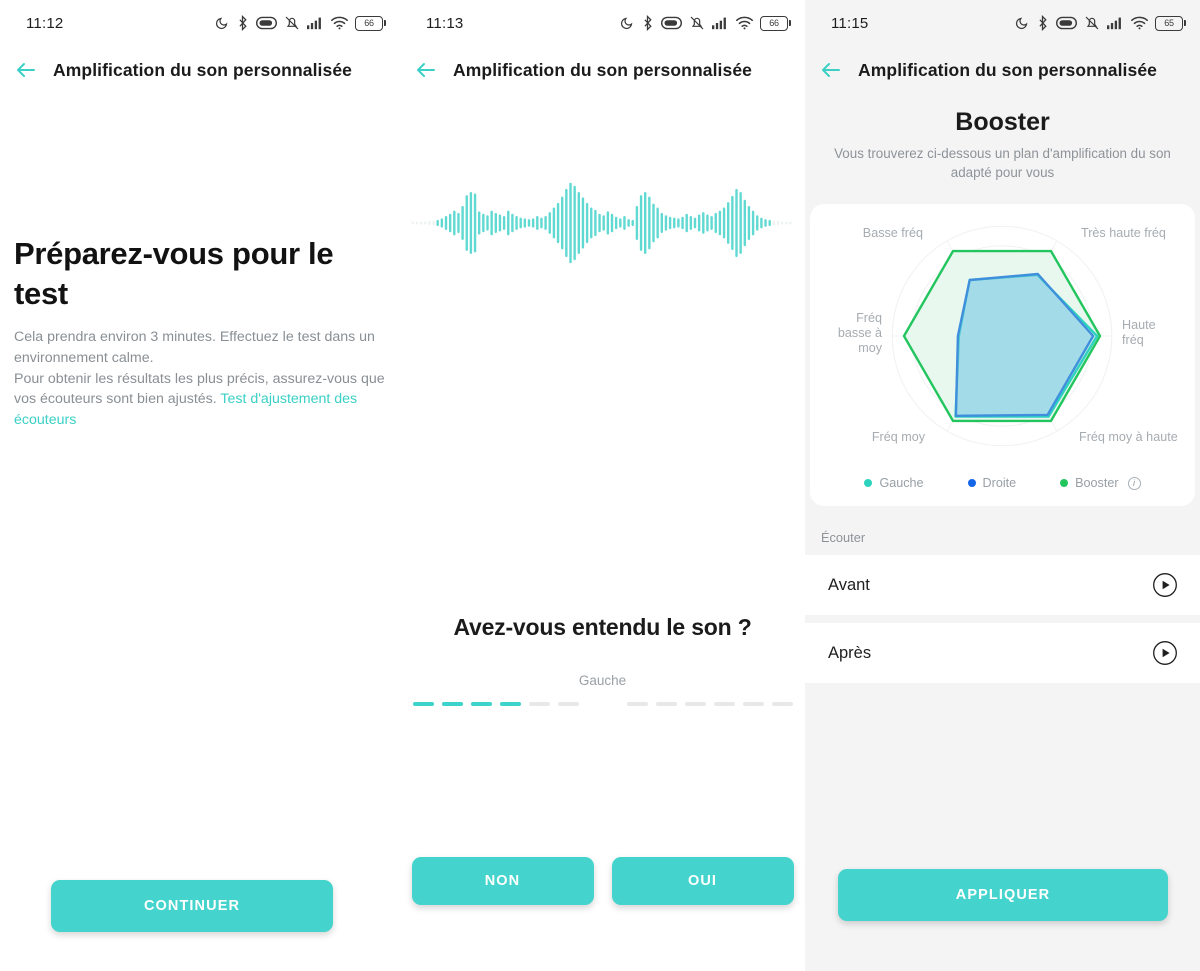 The width and height of the screenshot is (1200, 971). What do you see at coordinates (601, 223) in the screenshot?
I see `audio-waveform-icon` at bounding box center [601, 223].